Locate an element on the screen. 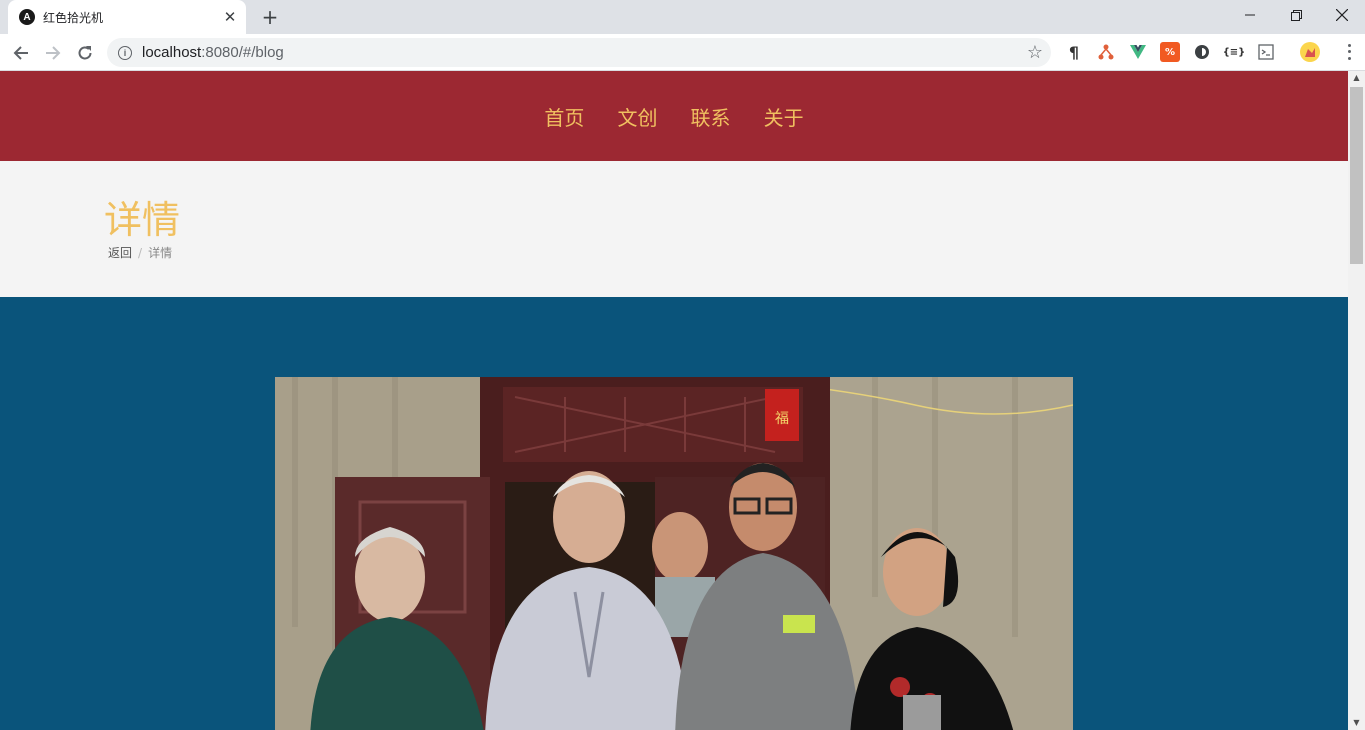  site-header: 首页 文创 联系 关于 is located at coordinates (674, 116).